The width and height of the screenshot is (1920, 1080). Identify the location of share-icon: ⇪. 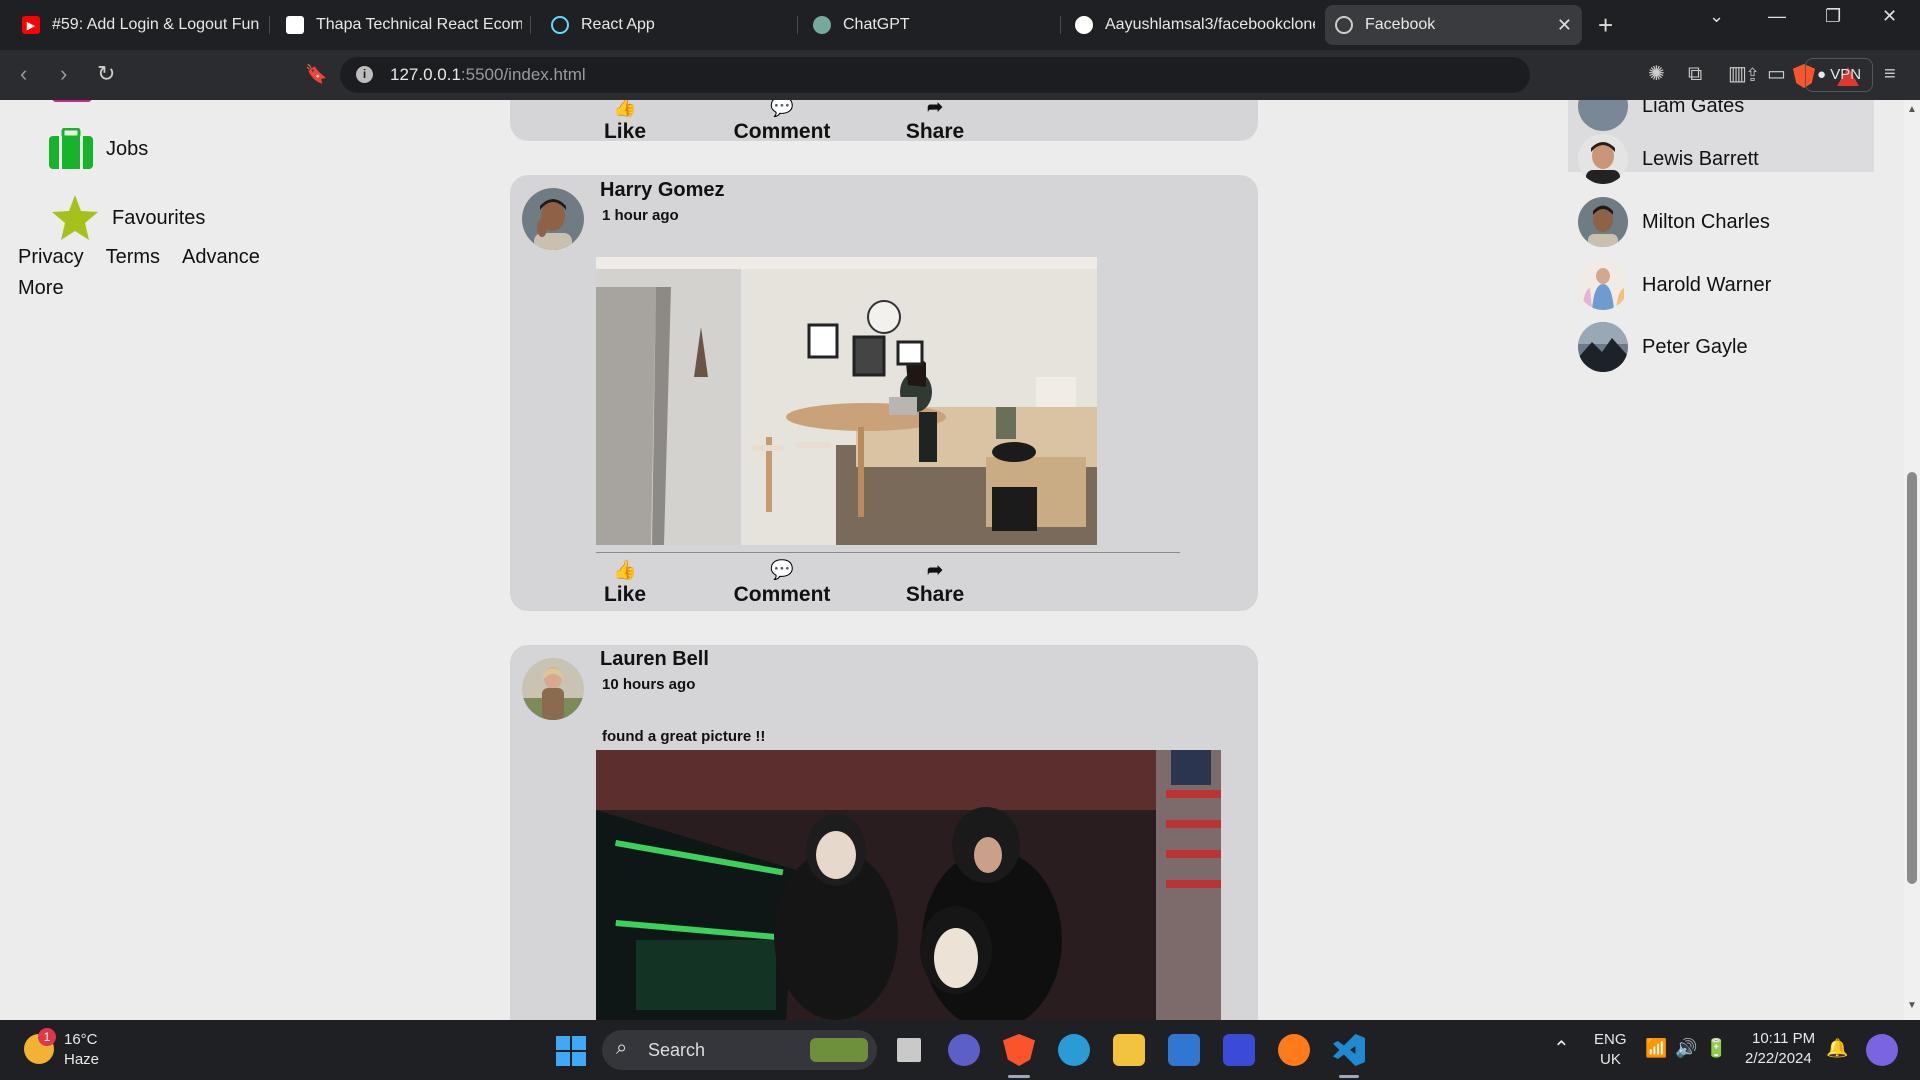
(1752, 75).